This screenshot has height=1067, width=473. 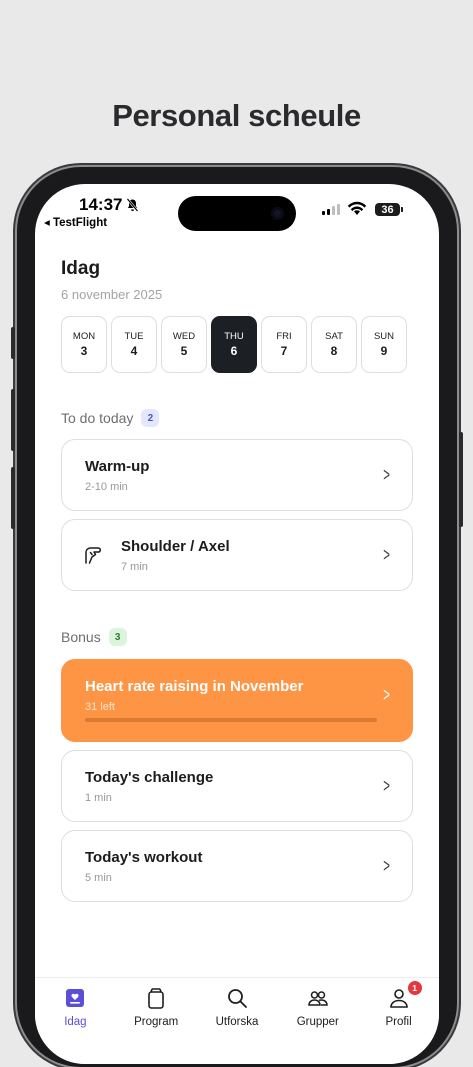 I want to click on bonus-section-label: Bonus, so click(x=81, y=637).